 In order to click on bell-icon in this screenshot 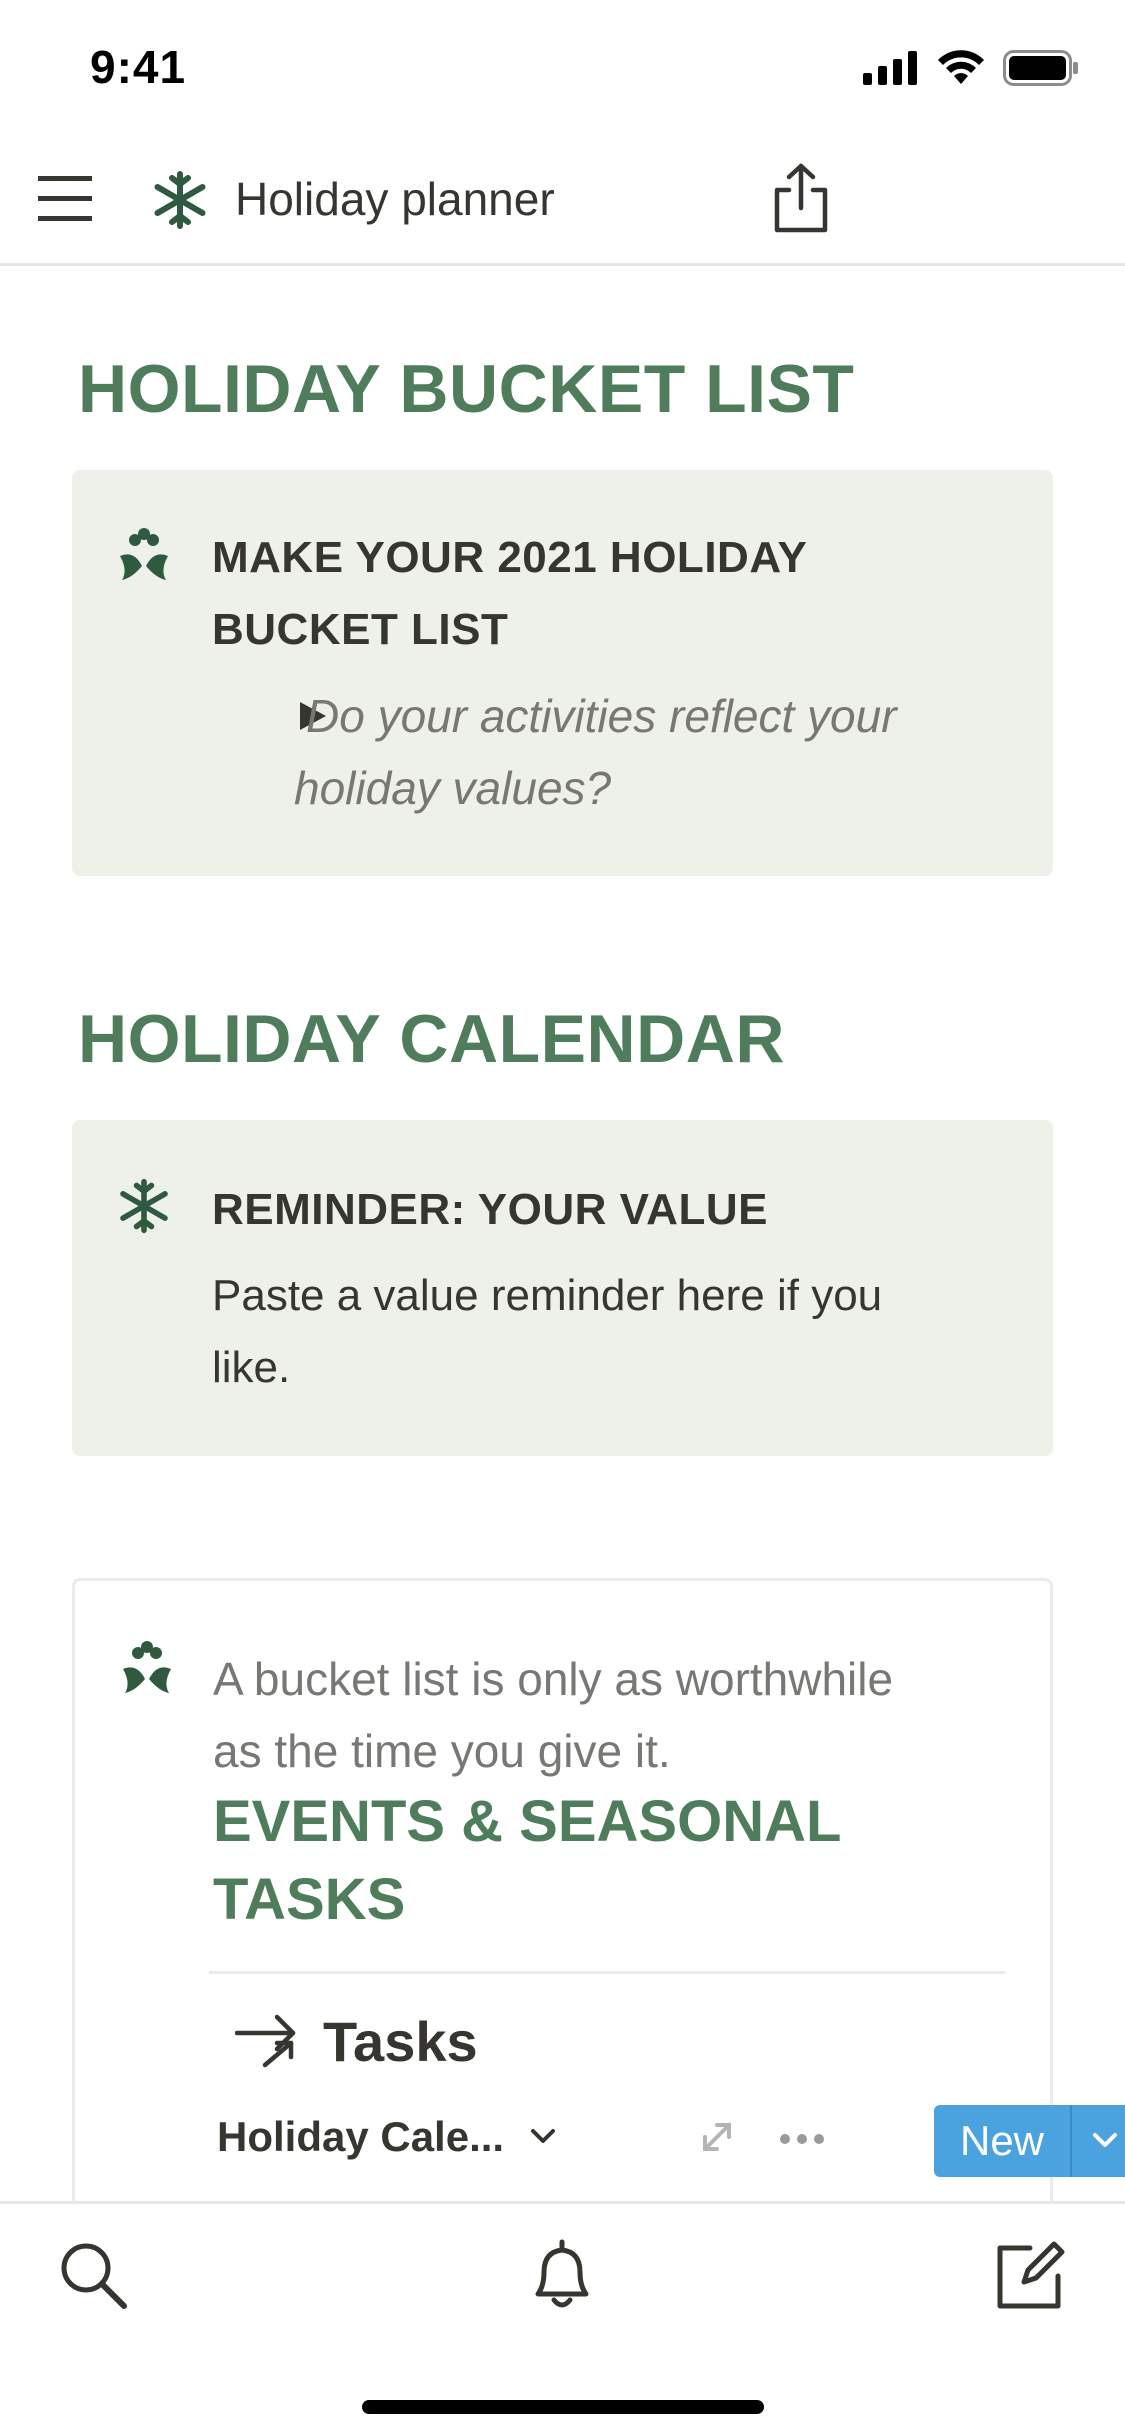, I will do `click(562, 2273)`.